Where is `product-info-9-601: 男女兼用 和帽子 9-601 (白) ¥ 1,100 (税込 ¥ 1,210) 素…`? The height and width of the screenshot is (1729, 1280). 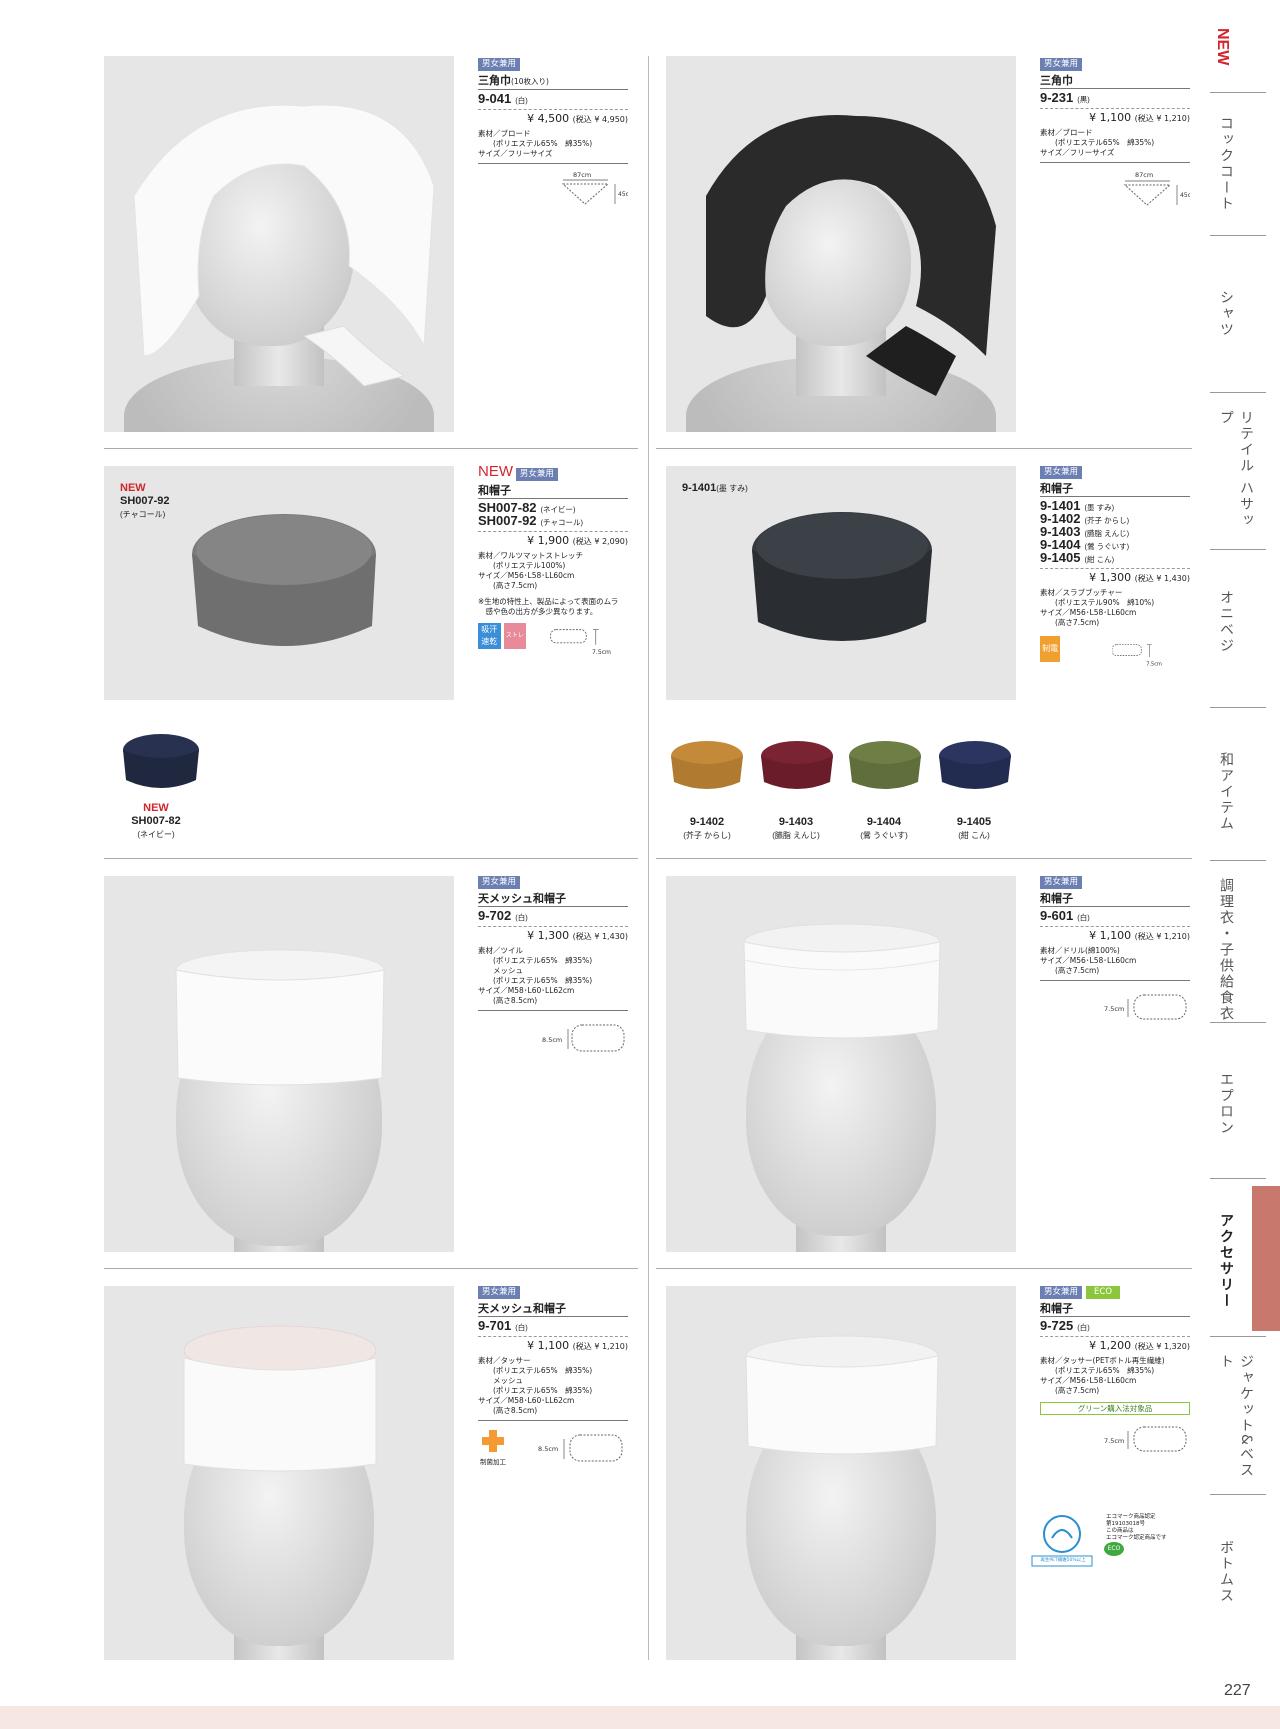
product-info-9-601: 男女兼用 和帽子 9-601 (白) ¥ 1,100 (税込 ¥ 1,210) 素… is located at coordinates (1115, 955).